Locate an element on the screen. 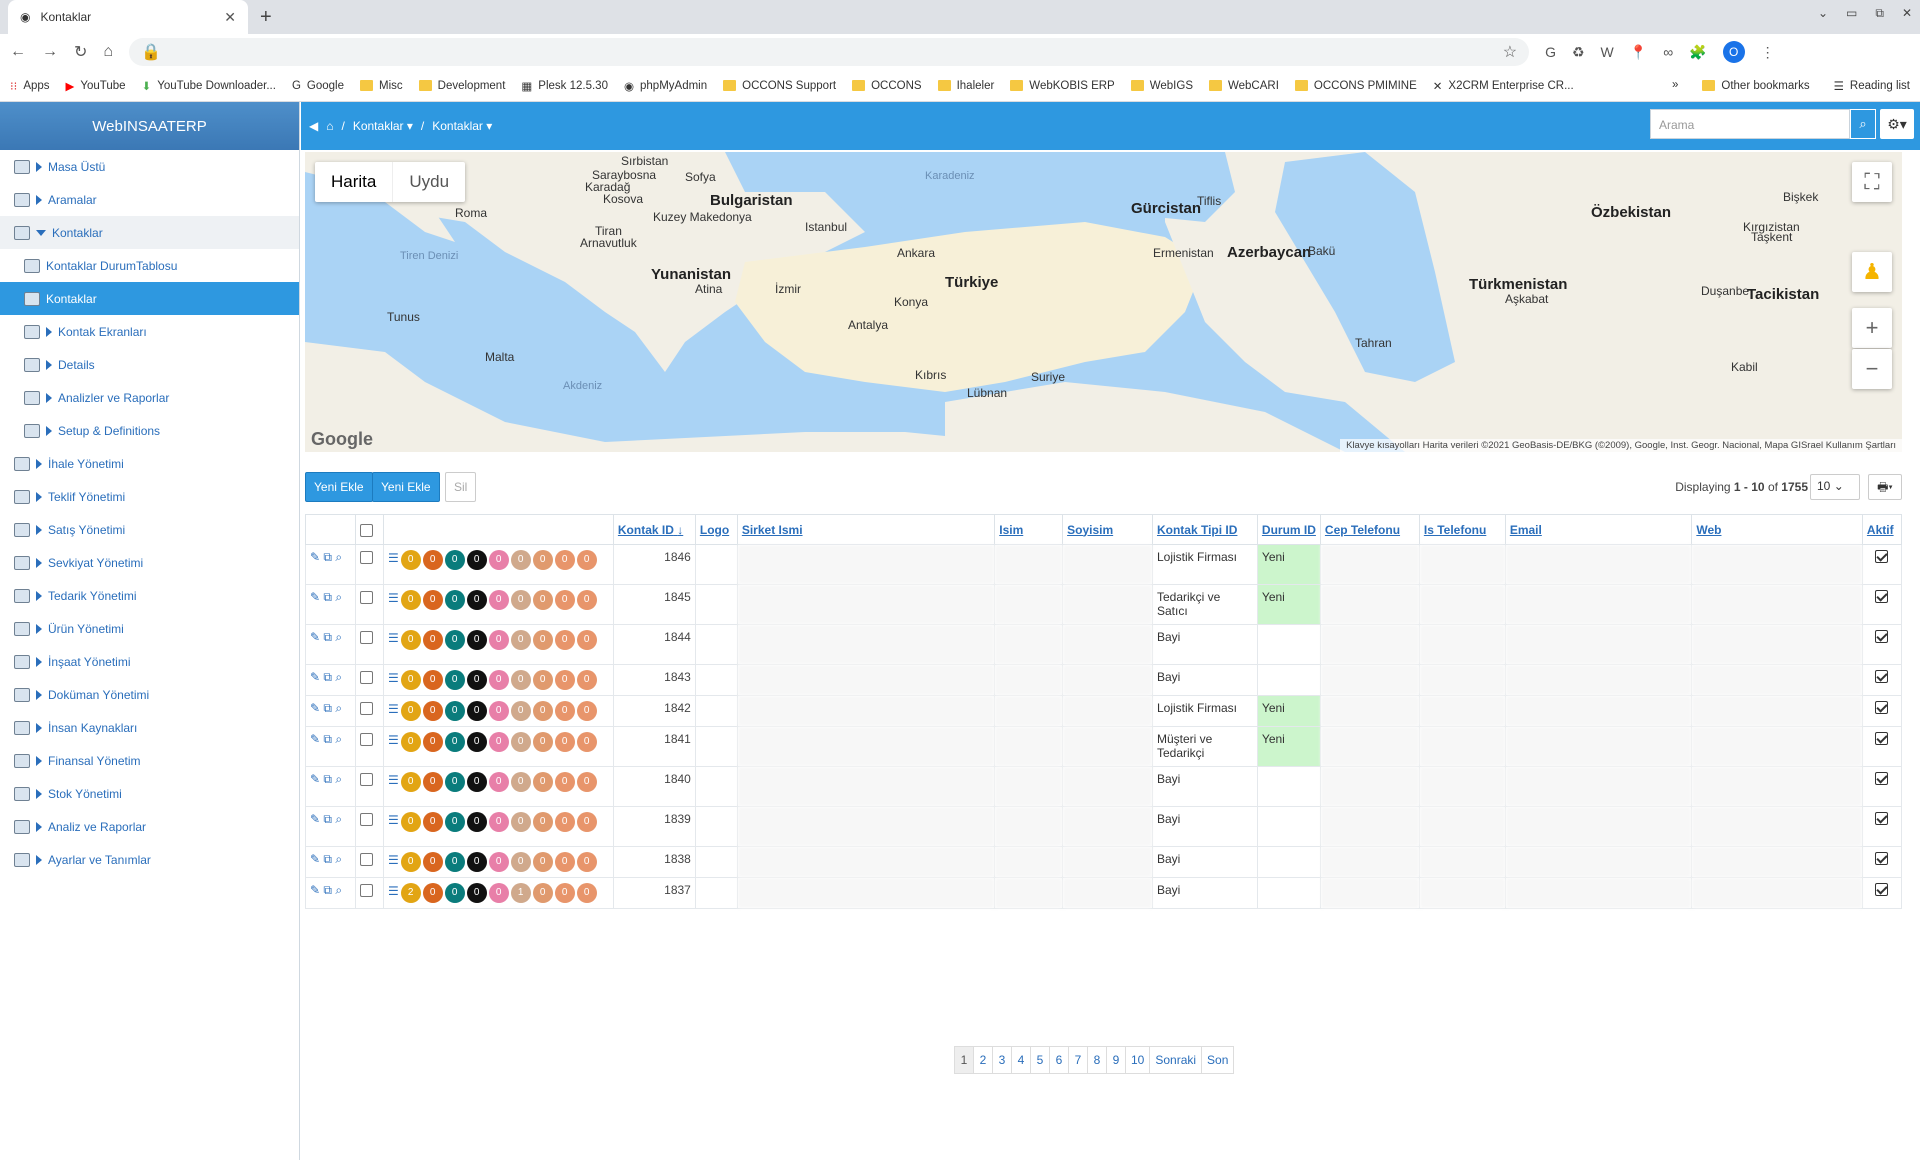  table-row: ✎ ⧉ ⌕ ☰ 0 0 0 0 0 0 0 0 0 1840 Bayi is located at coordinates (1104, 786).